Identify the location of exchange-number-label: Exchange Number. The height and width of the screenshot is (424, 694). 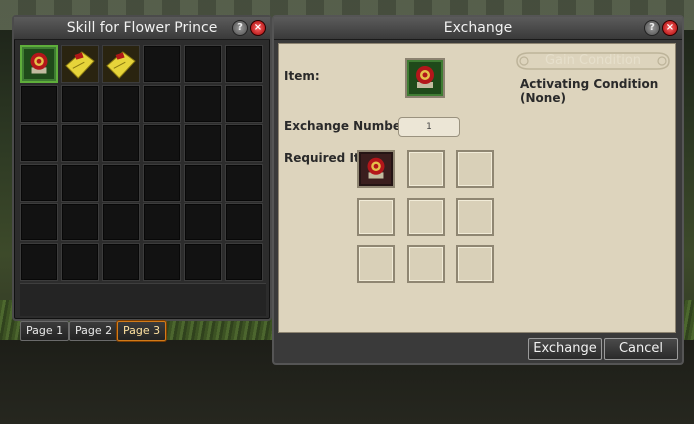
(345, 126).